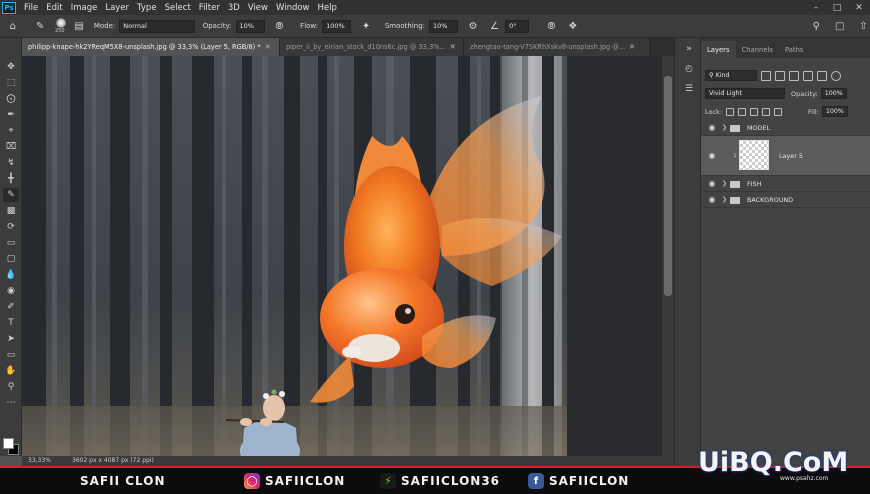 The height and width of the screenshot is (494, 870). Describe the element at coordinates (785, 200) in the screenshot. I see `layer-row-background: ◉ ❯ BACKGROUND` at that location.